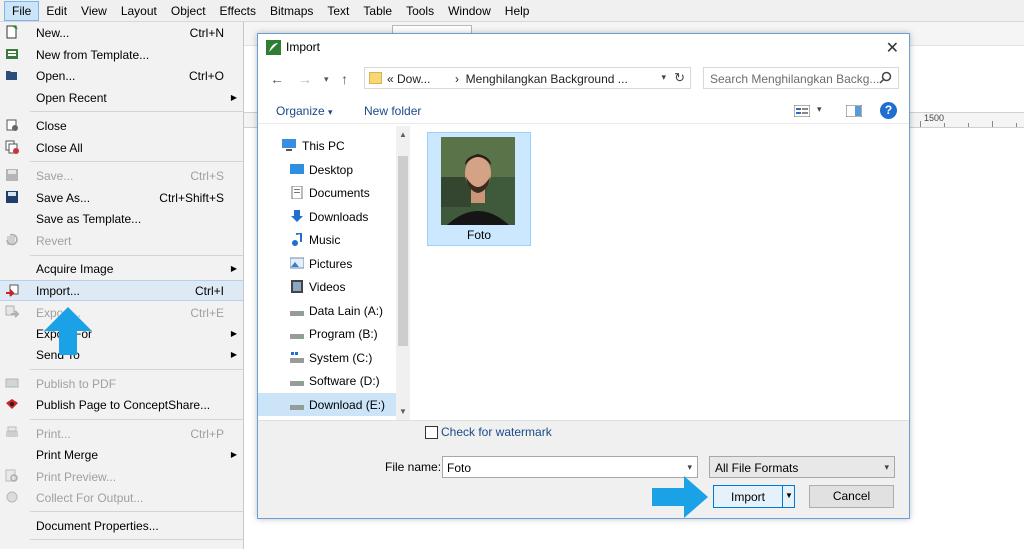 This screenshot has width=1024, height=549. What do you see at coordinates (121, 32) in the screenshot?
I see `menu-item-new: New... Ctrl+N` at bounding box center [121, 32].